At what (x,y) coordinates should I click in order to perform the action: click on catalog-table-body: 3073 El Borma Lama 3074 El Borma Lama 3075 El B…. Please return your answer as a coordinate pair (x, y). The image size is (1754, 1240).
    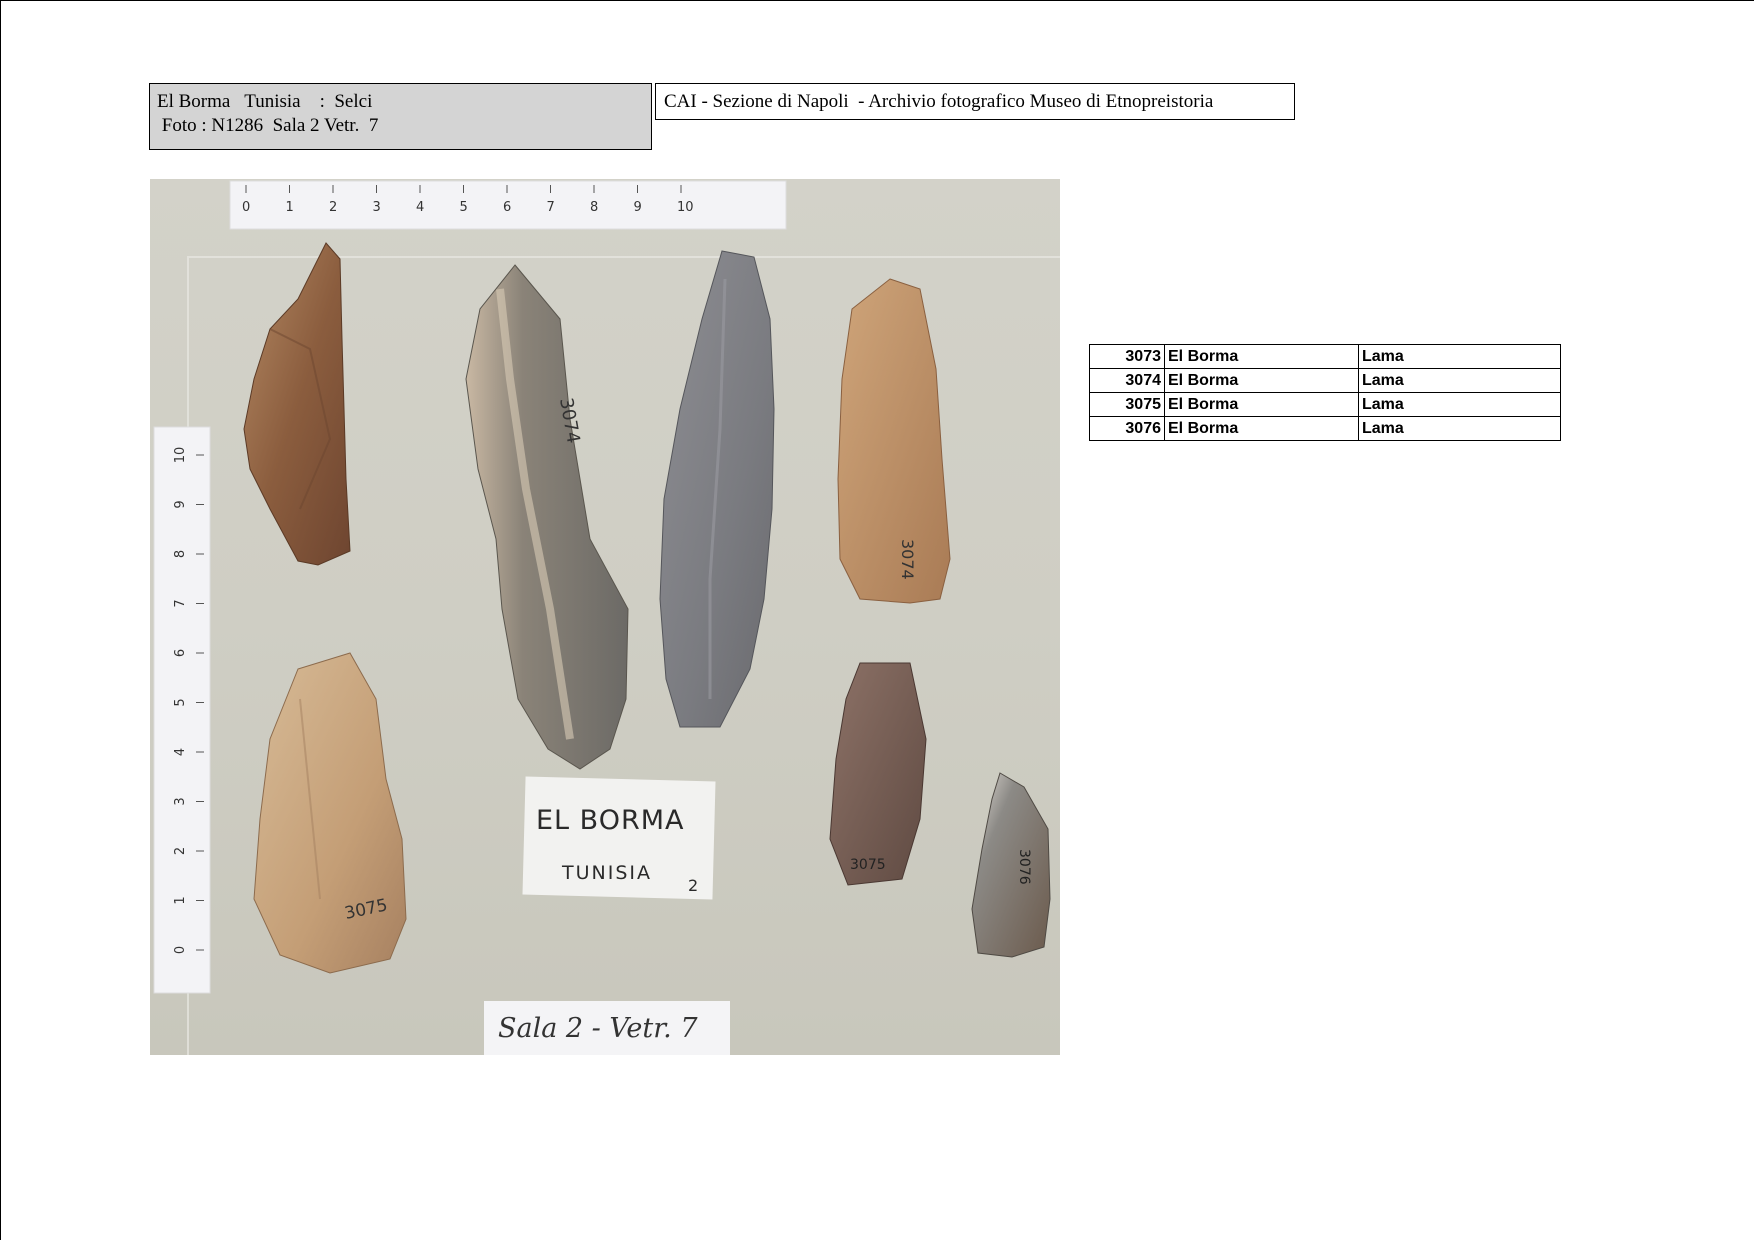
    Looking at the image, I should click on (1325, 392).